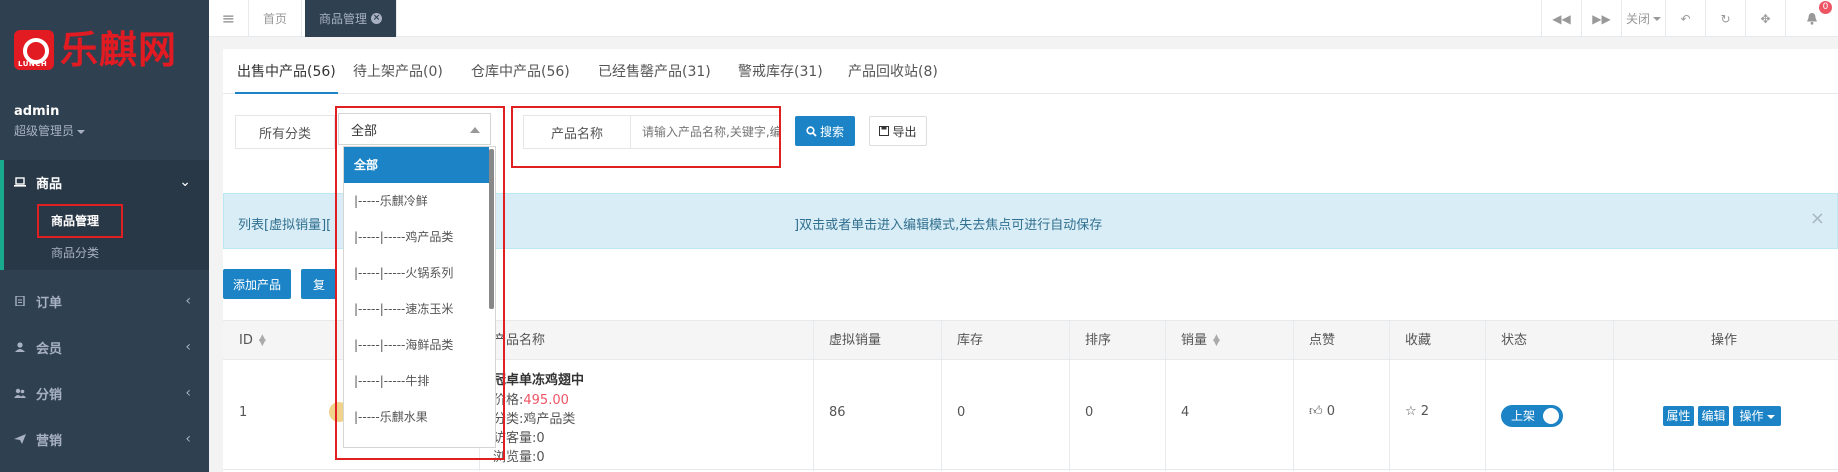  What do you see at coordinates (855, 340) in the screenshot?
I see `column-header-virtual-sales: 虚拟销量` at bounding box center [855, 340].